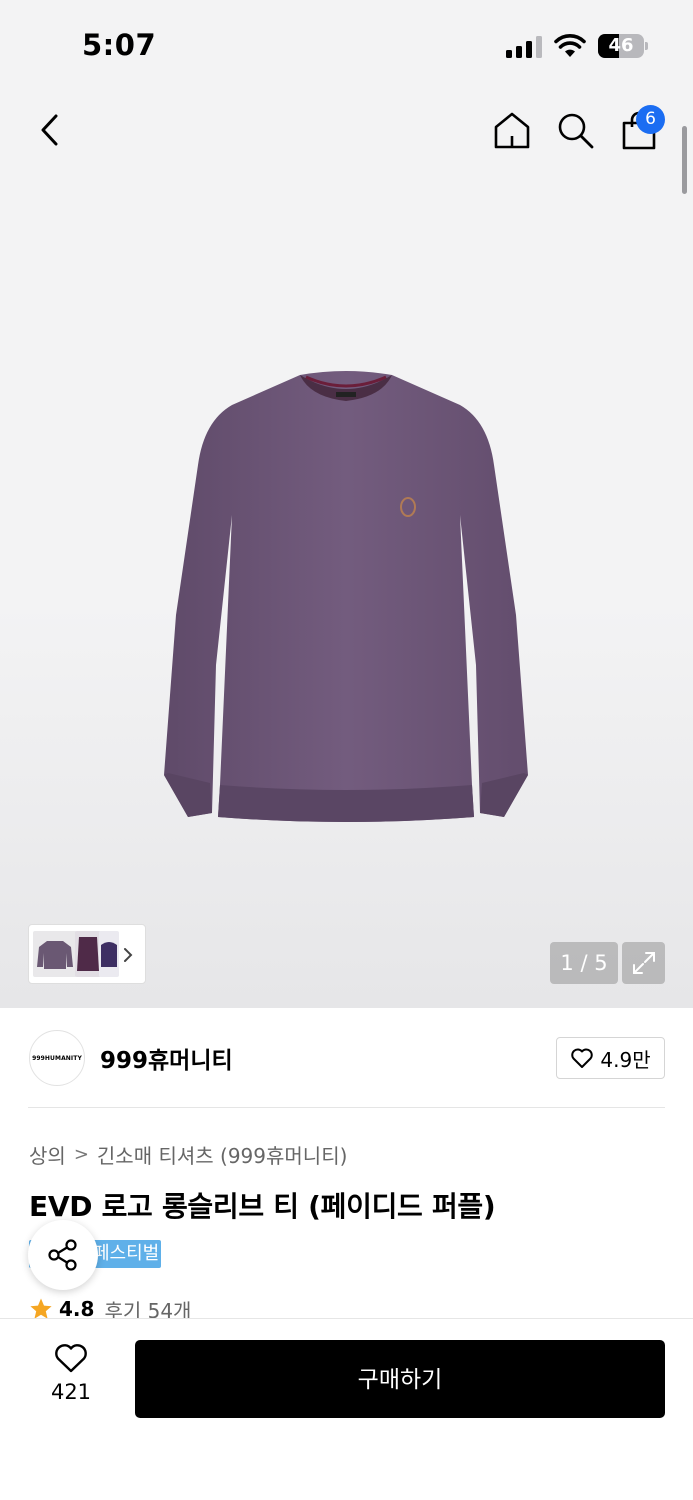  Describe the element at coordinates (400, 1379) in the screenshot. I see `buy-button: 구매하기` at that location.